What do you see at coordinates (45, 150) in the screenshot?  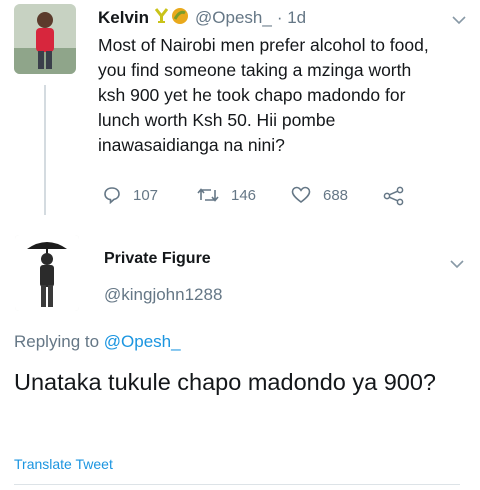 I see `thread-line` at bounding box center [45, 150].